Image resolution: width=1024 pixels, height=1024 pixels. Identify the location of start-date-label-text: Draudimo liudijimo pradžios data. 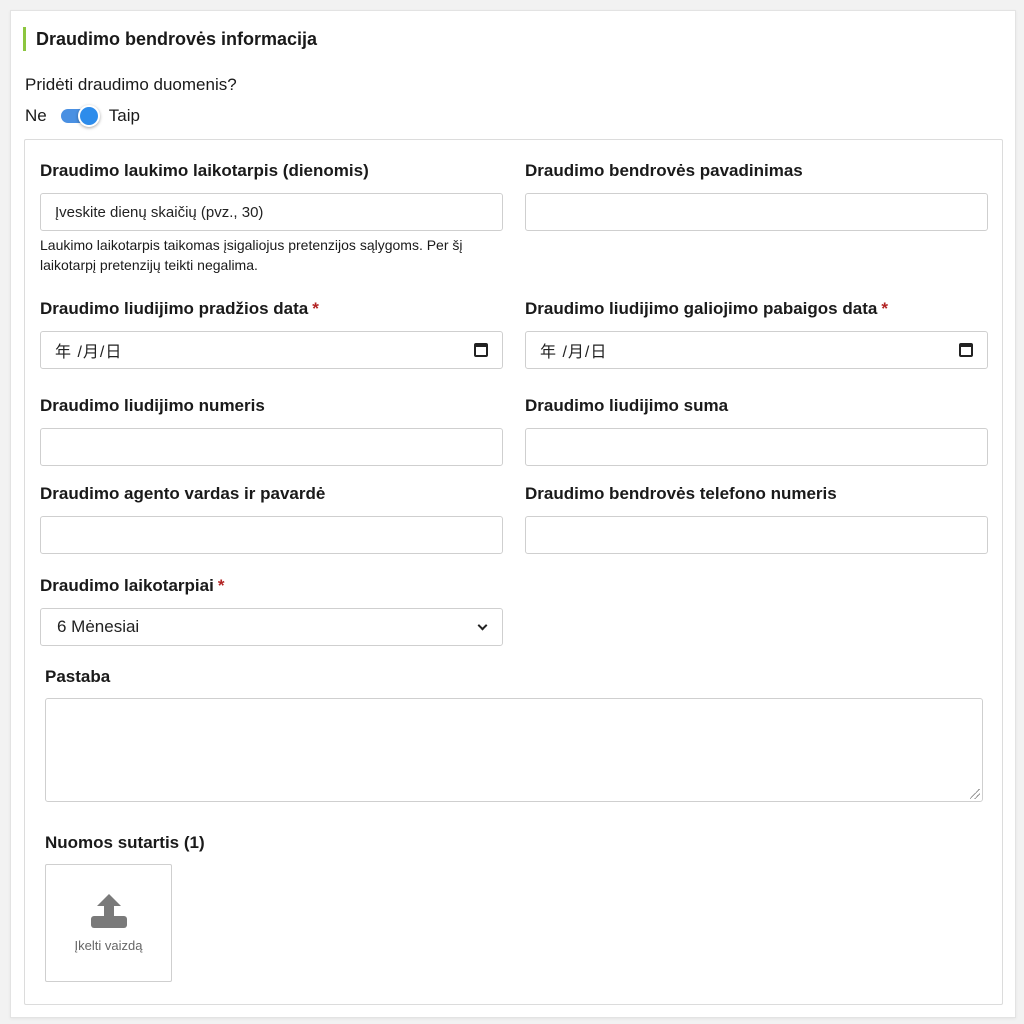
(174, 308).